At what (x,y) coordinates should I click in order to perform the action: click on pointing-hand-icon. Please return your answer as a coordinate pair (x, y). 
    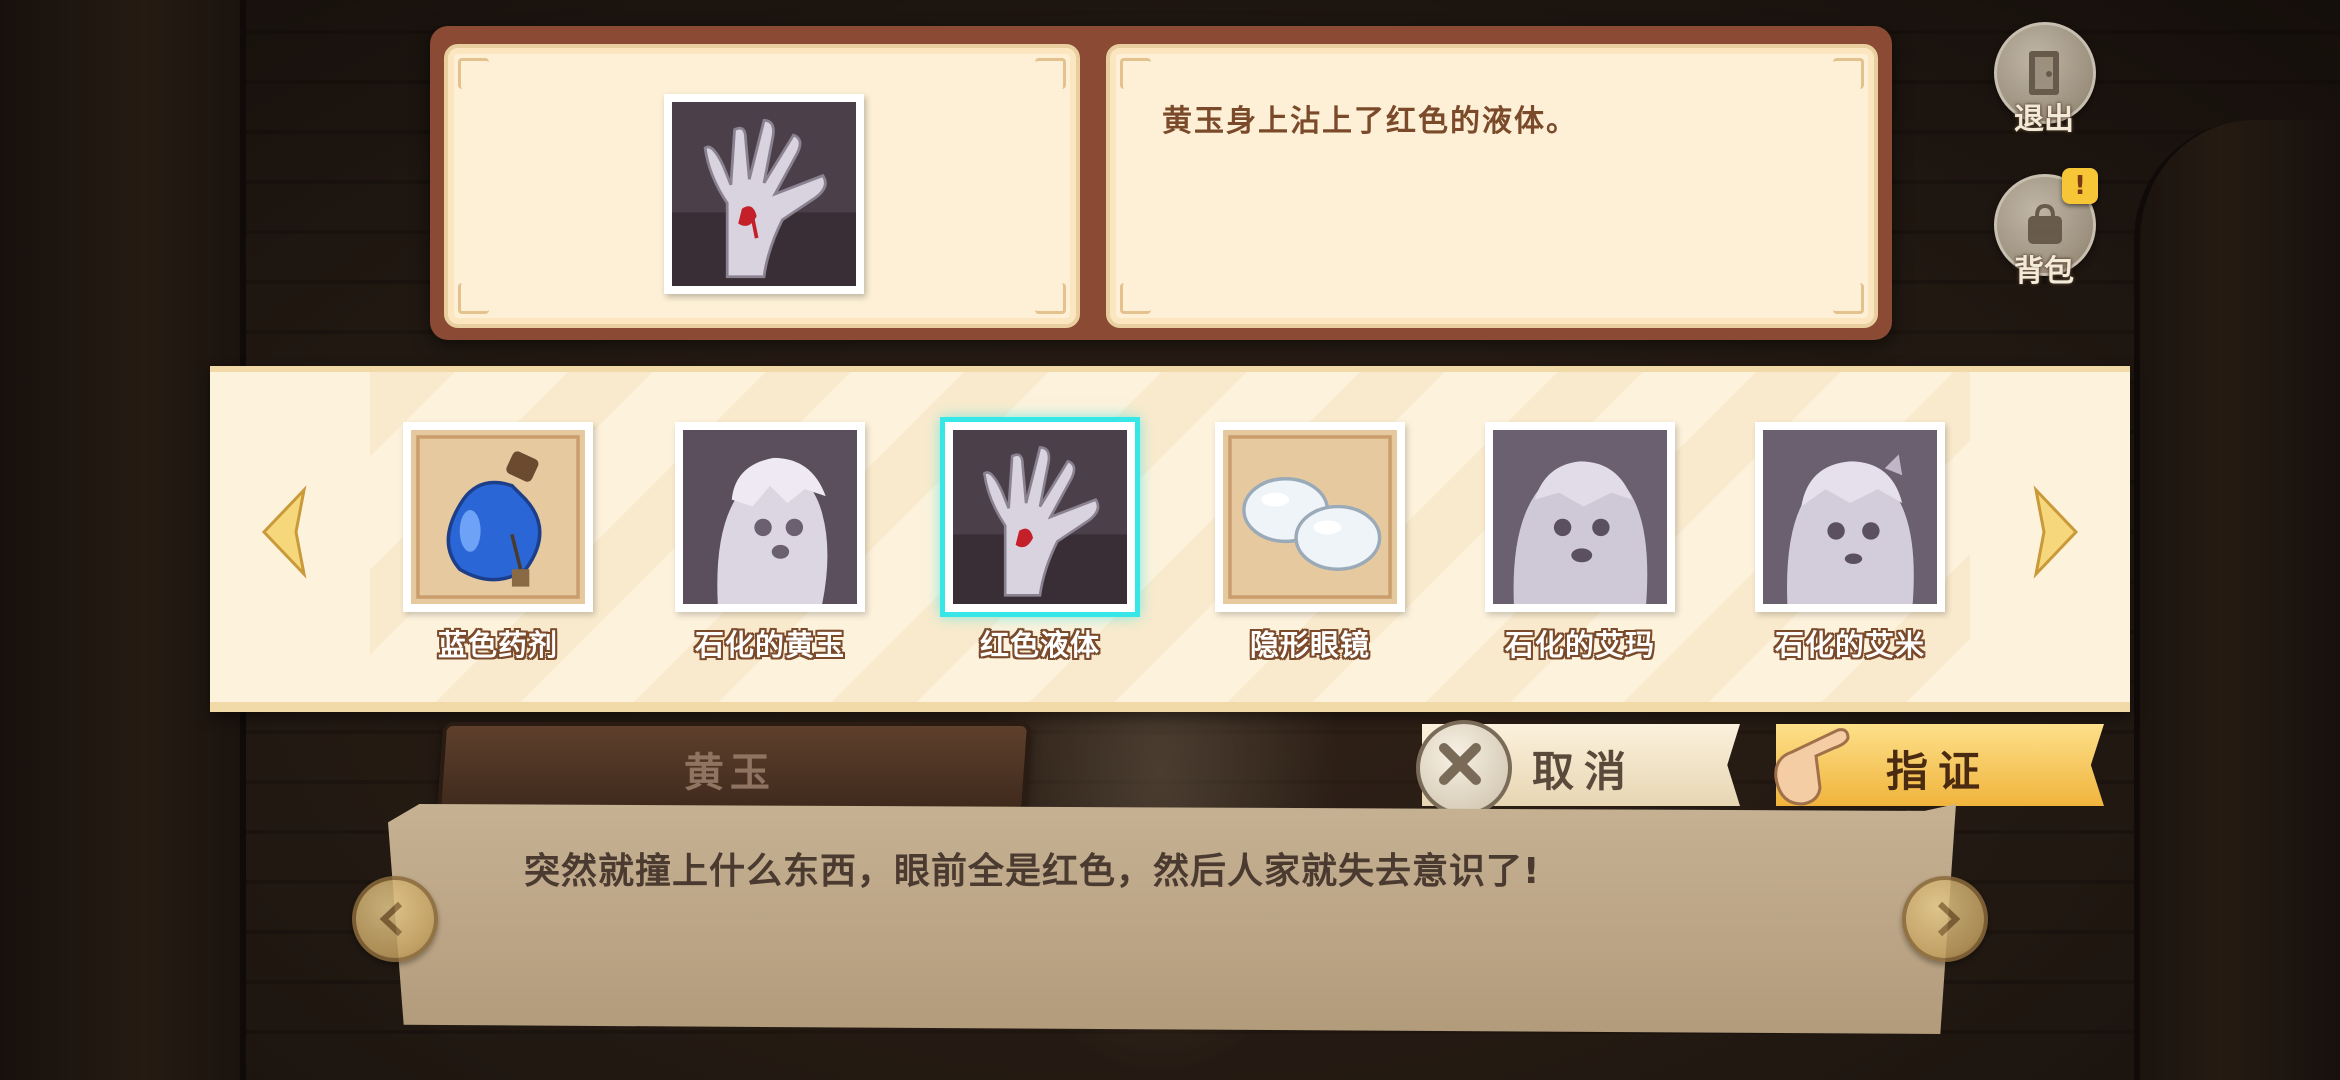
    Looking at the image, I should click on (1812, 767).